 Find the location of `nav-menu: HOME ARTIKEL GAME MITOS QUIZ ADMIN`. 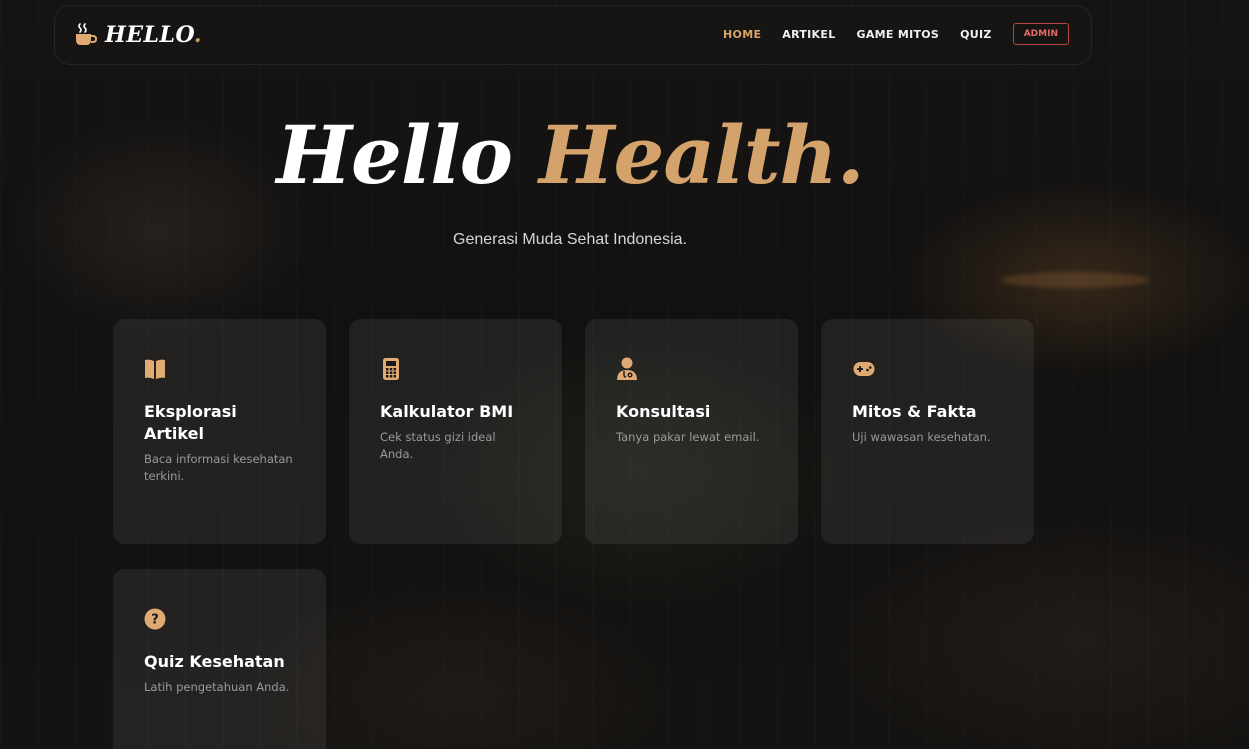

nav-menu: HOME ARTIKEL GAME MITOS QUIZ ADMIN is located at coordinates (896, 34).